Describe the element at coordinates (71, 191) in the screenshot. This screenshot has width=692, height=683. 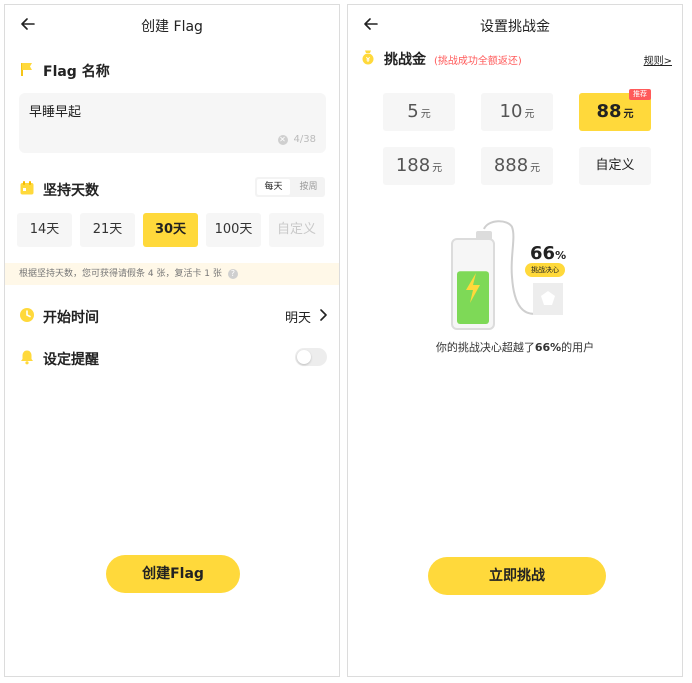
I see `days-label: 坚持天数` at that location.